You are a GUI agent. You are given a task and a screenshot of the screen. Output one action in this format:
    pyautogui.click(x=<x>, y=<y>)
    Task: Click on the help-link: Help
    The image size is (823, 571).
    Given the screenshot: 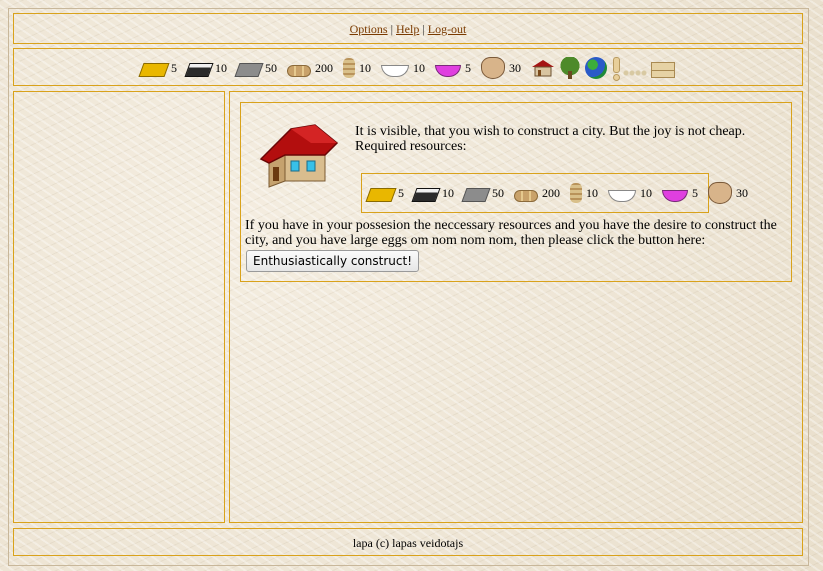 What is the action you would take?
    pyautogui.click(x=407, y=29)
    